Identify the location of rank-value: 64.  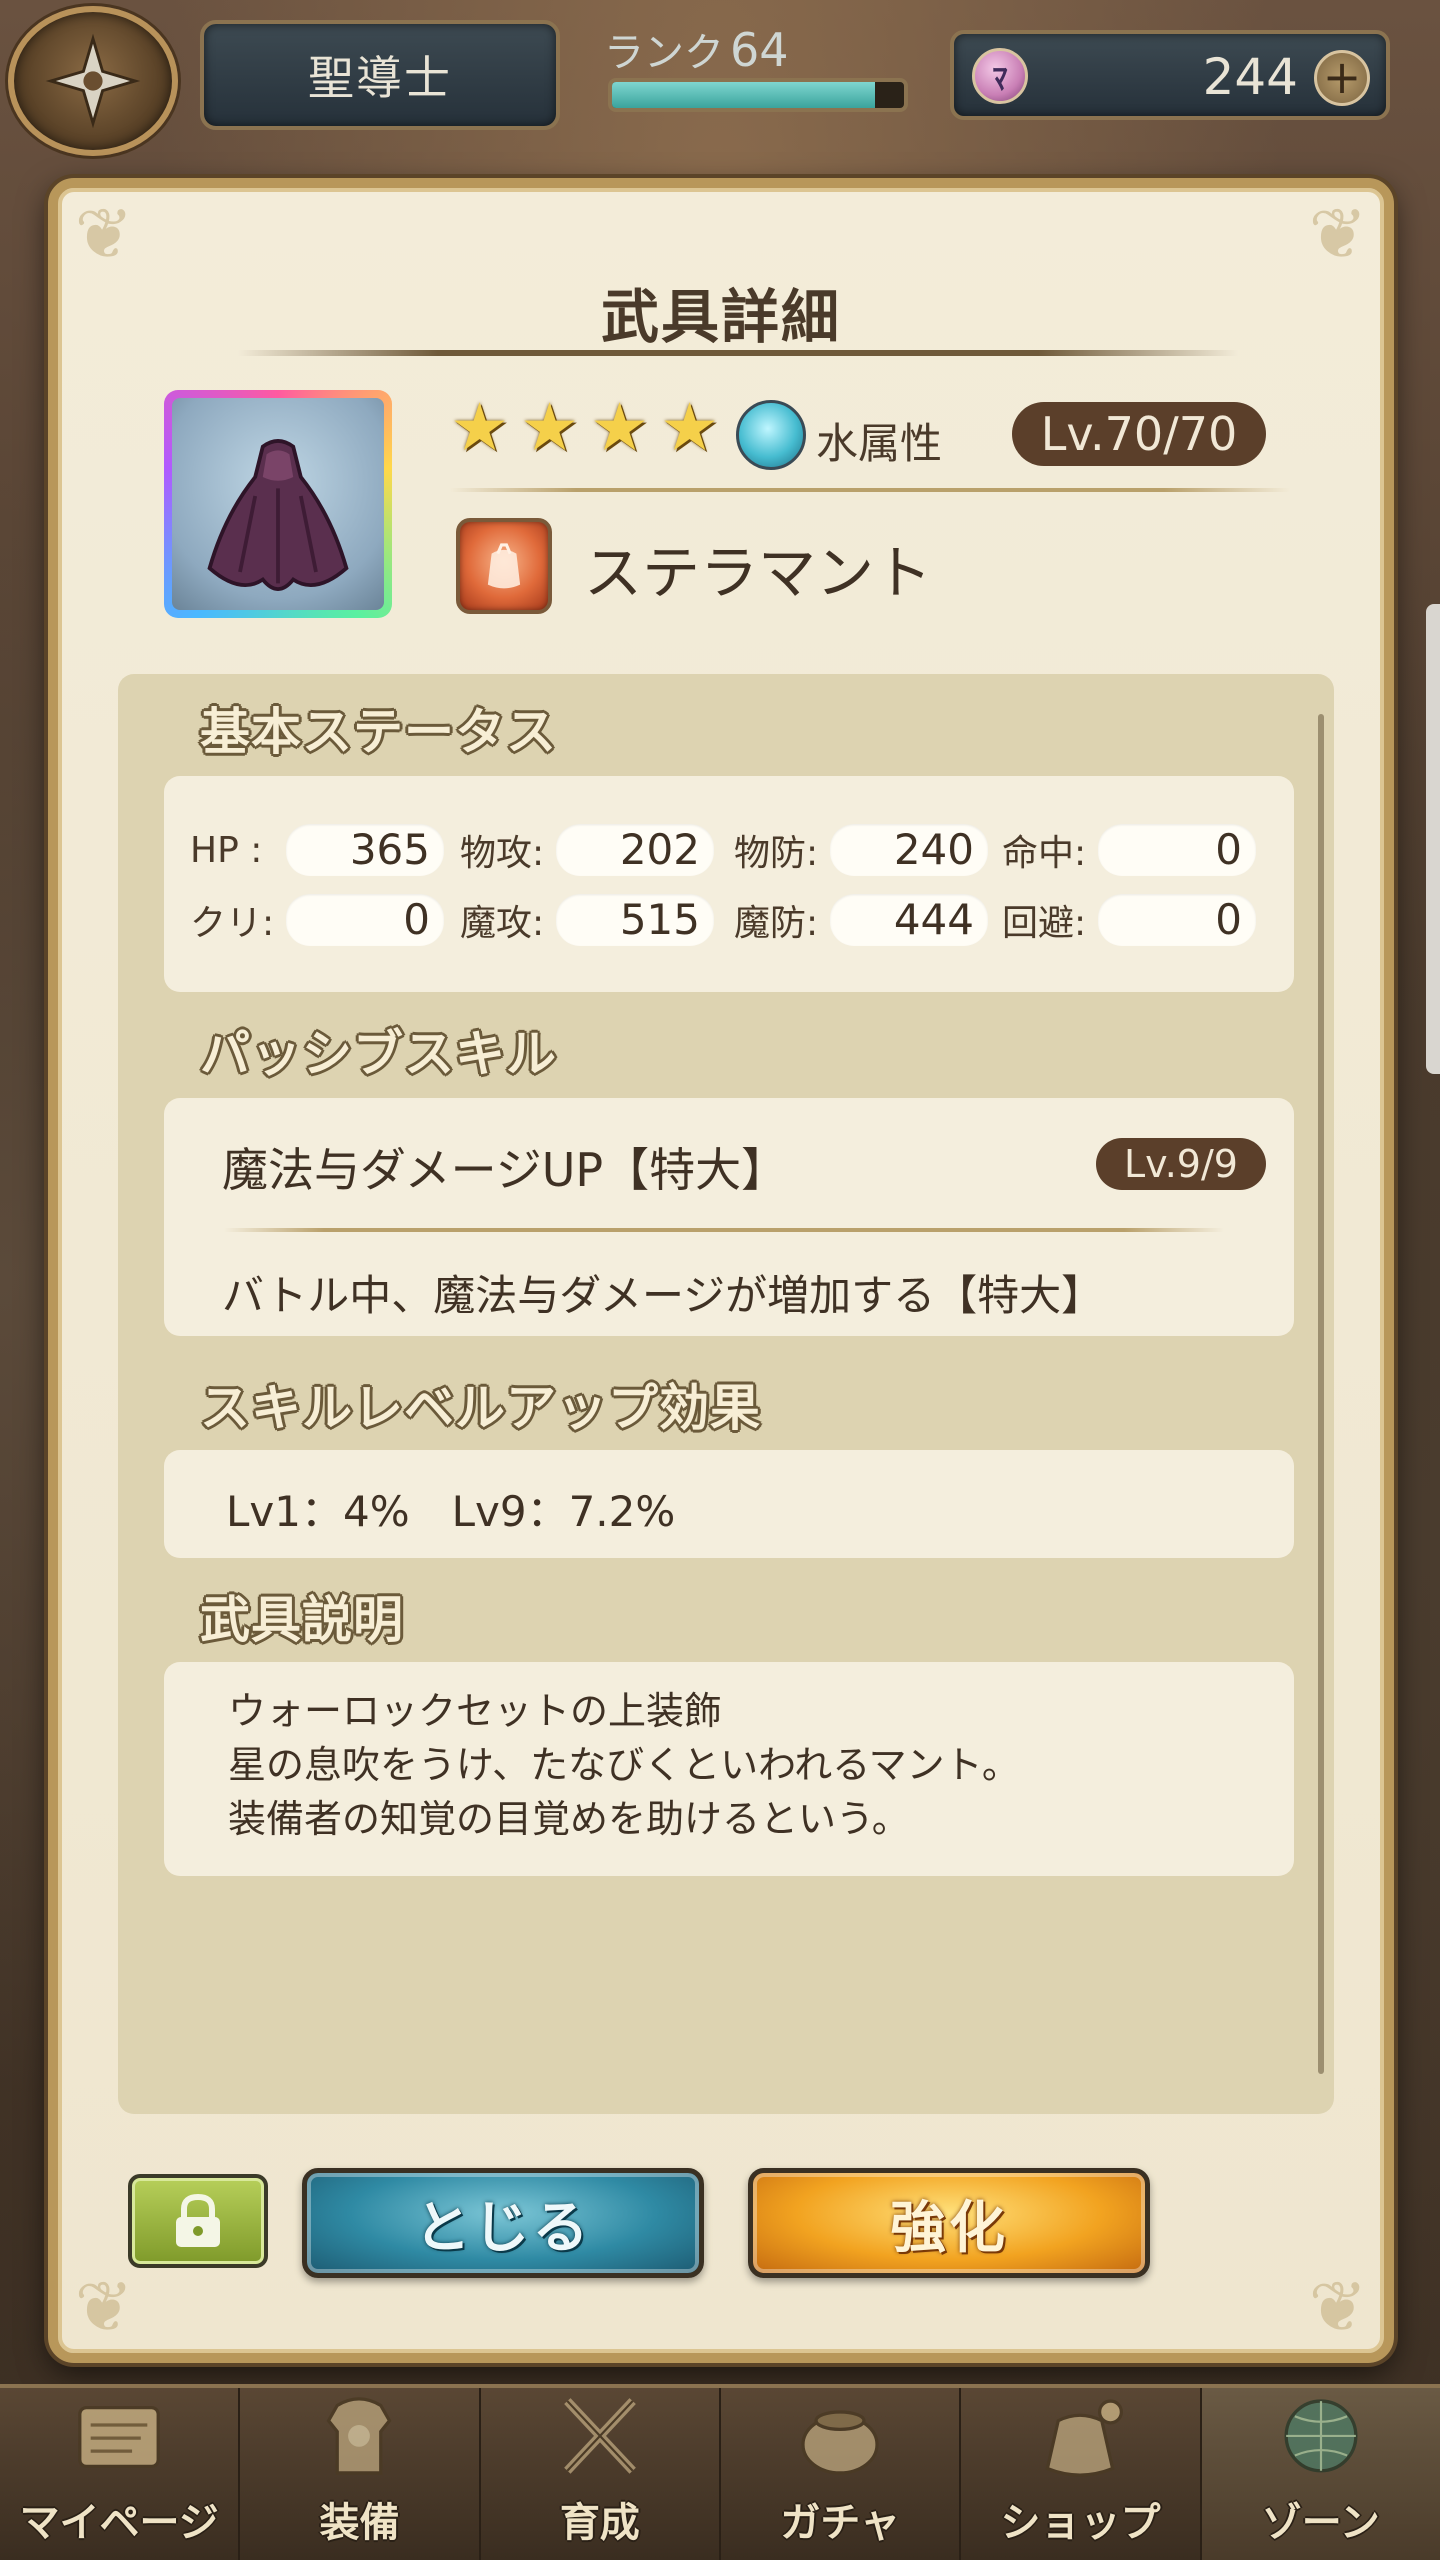
(759, 50).